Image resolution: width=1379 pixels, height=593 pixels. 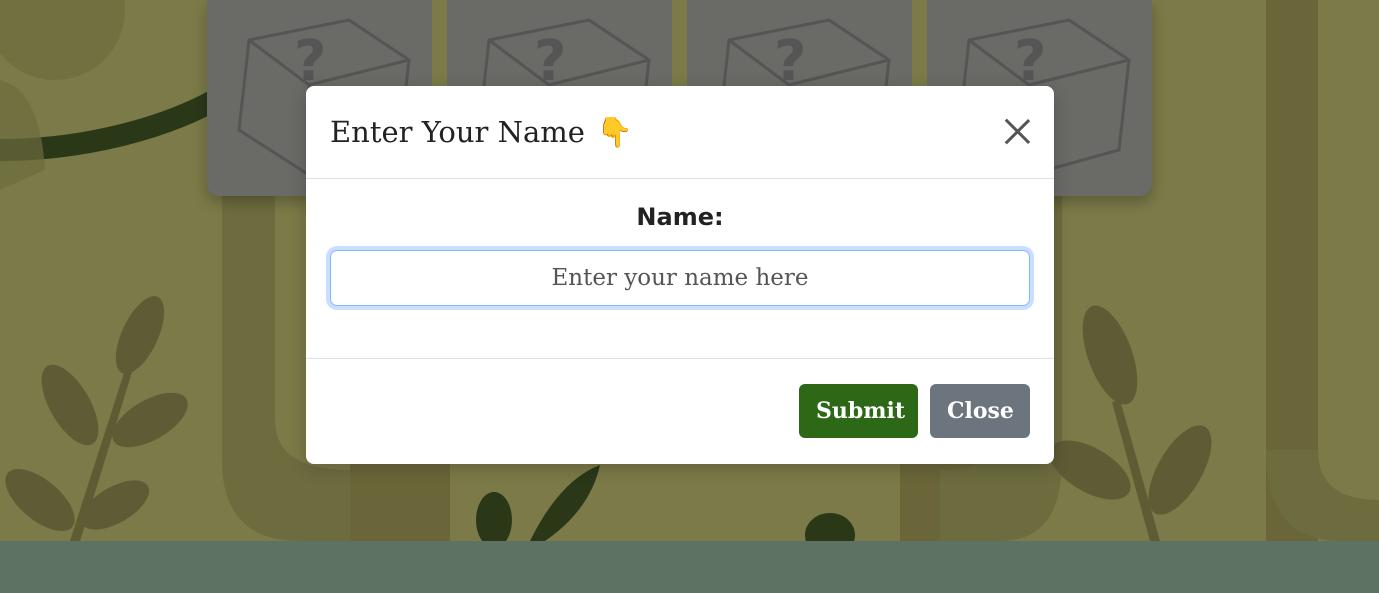 What do you see at coordinates (680, 411) in the screenshot?
I see `modal-footer: Submit Close` at bounding box center [680, 411].